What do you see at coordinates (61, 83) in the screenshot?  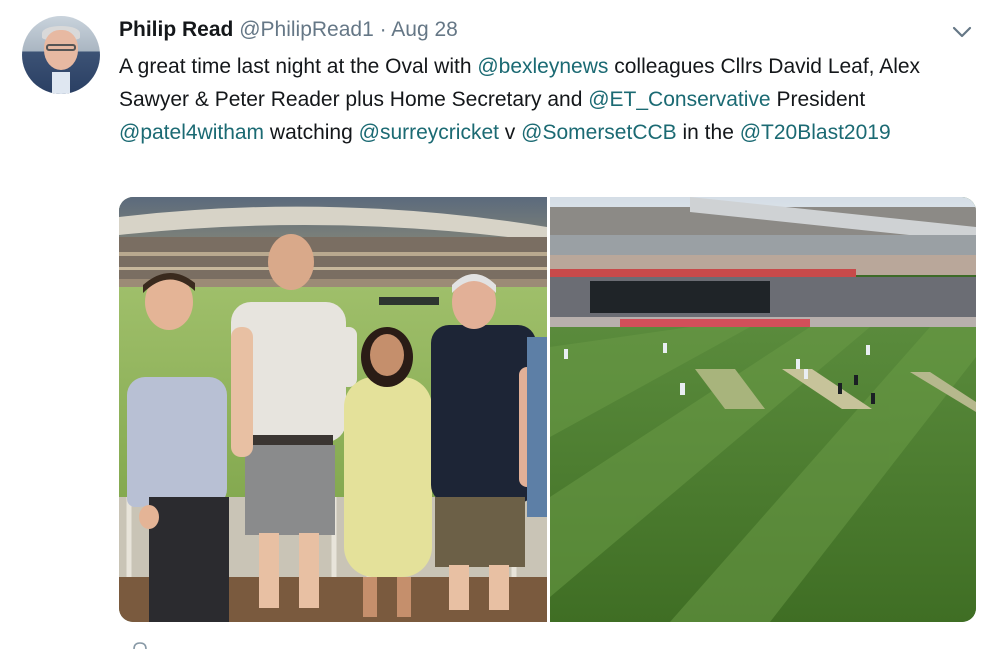 I see `avatar-shirt` at bounding box center [61, 83].